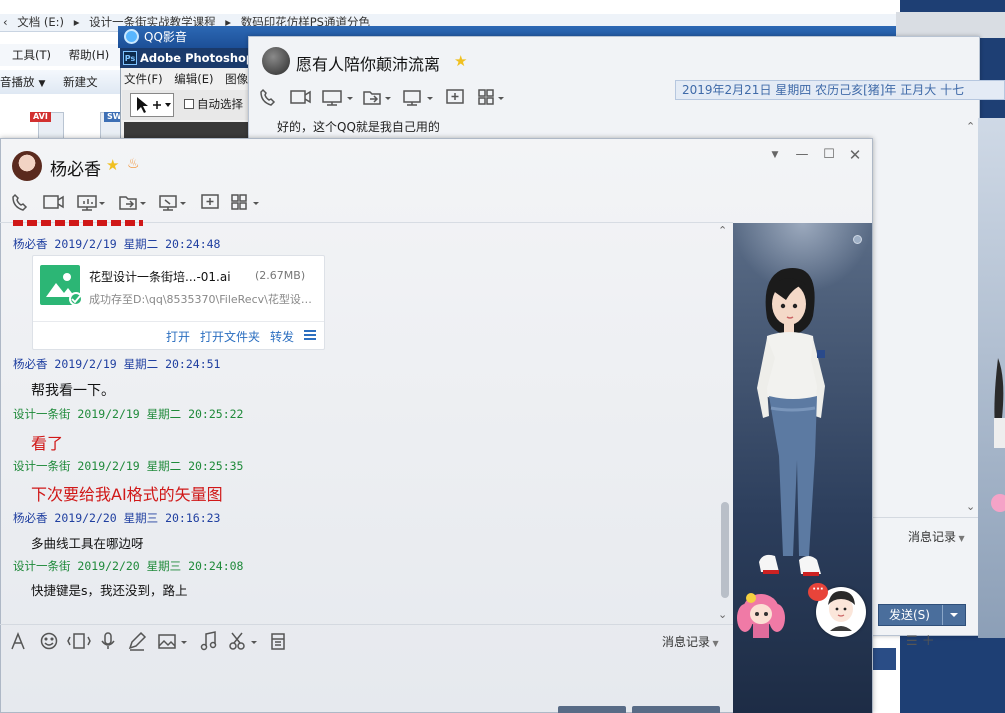 This screenshot has height=713, width=1005. I want to click on breadcrumb-drive: 文档 (E:), so click(40, 22).